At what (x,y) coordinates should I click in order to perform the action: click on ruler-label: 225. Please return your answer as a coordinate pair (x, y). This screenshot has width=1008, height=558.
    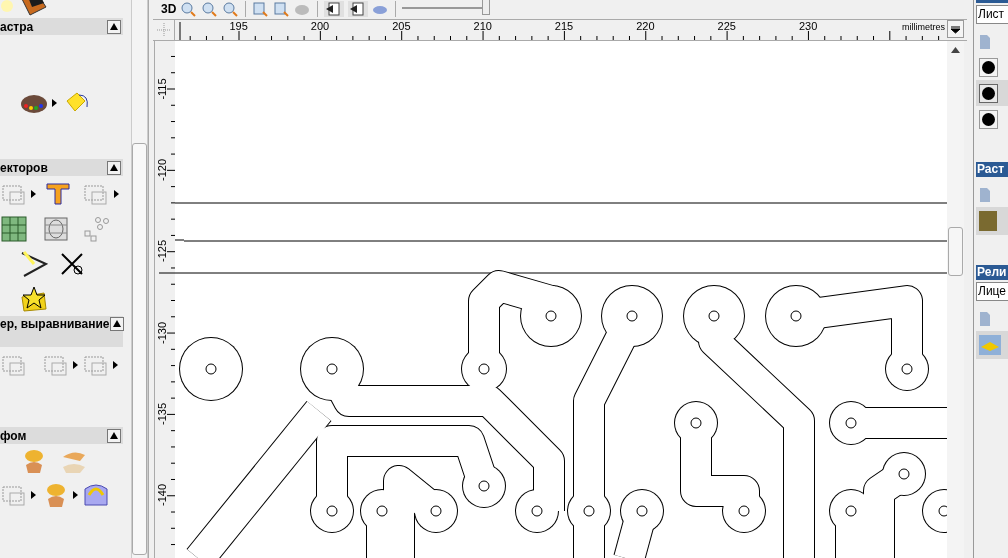
    Looking at the image, I should click on (726, 26).